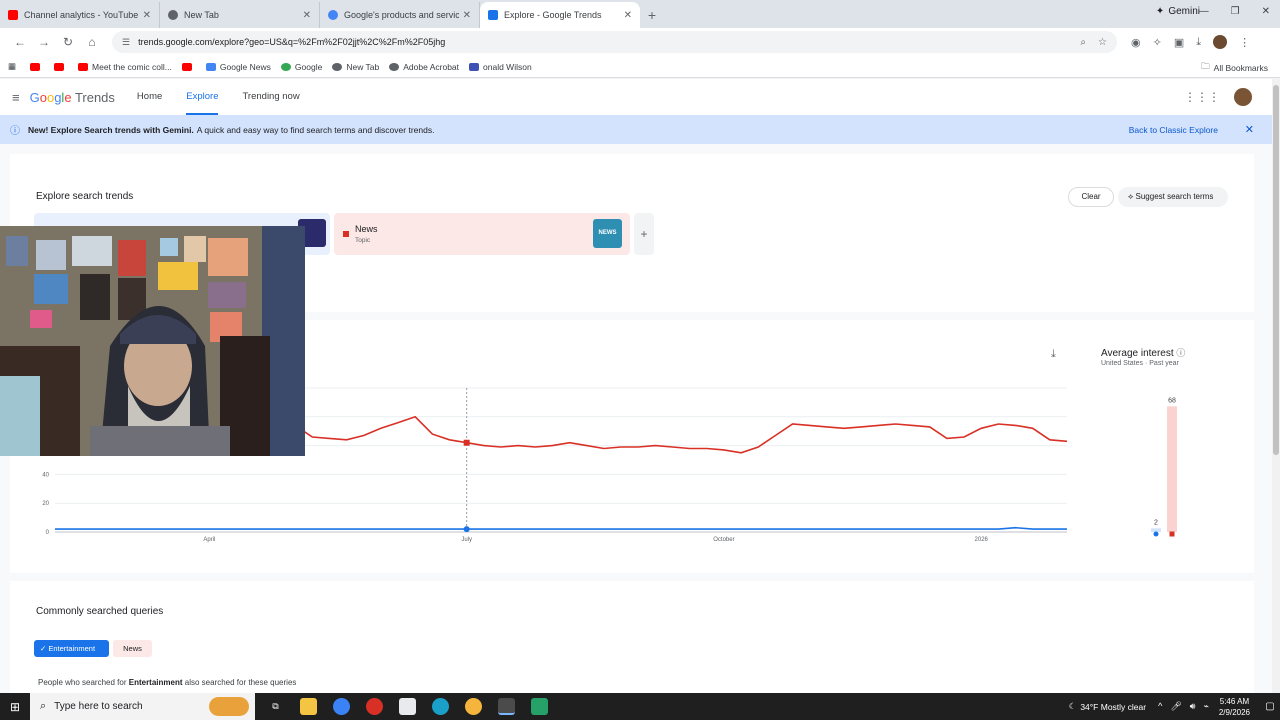 This screenshot has height=720, width=1280. Describe the element at coordinates (1107, 706) in the screenshot. I see `weather-widget: ☾ 34°F Mostly clear` at that location.